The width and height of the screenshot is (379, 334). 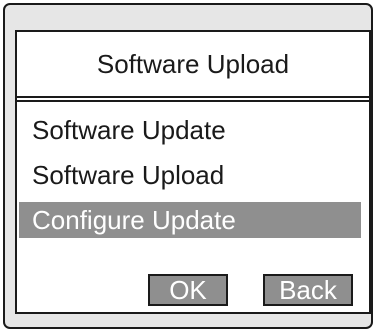 What do you see at coordinates (193, 99) in the screenshot?
I see `title-divider` at bounding box center [193, 99].